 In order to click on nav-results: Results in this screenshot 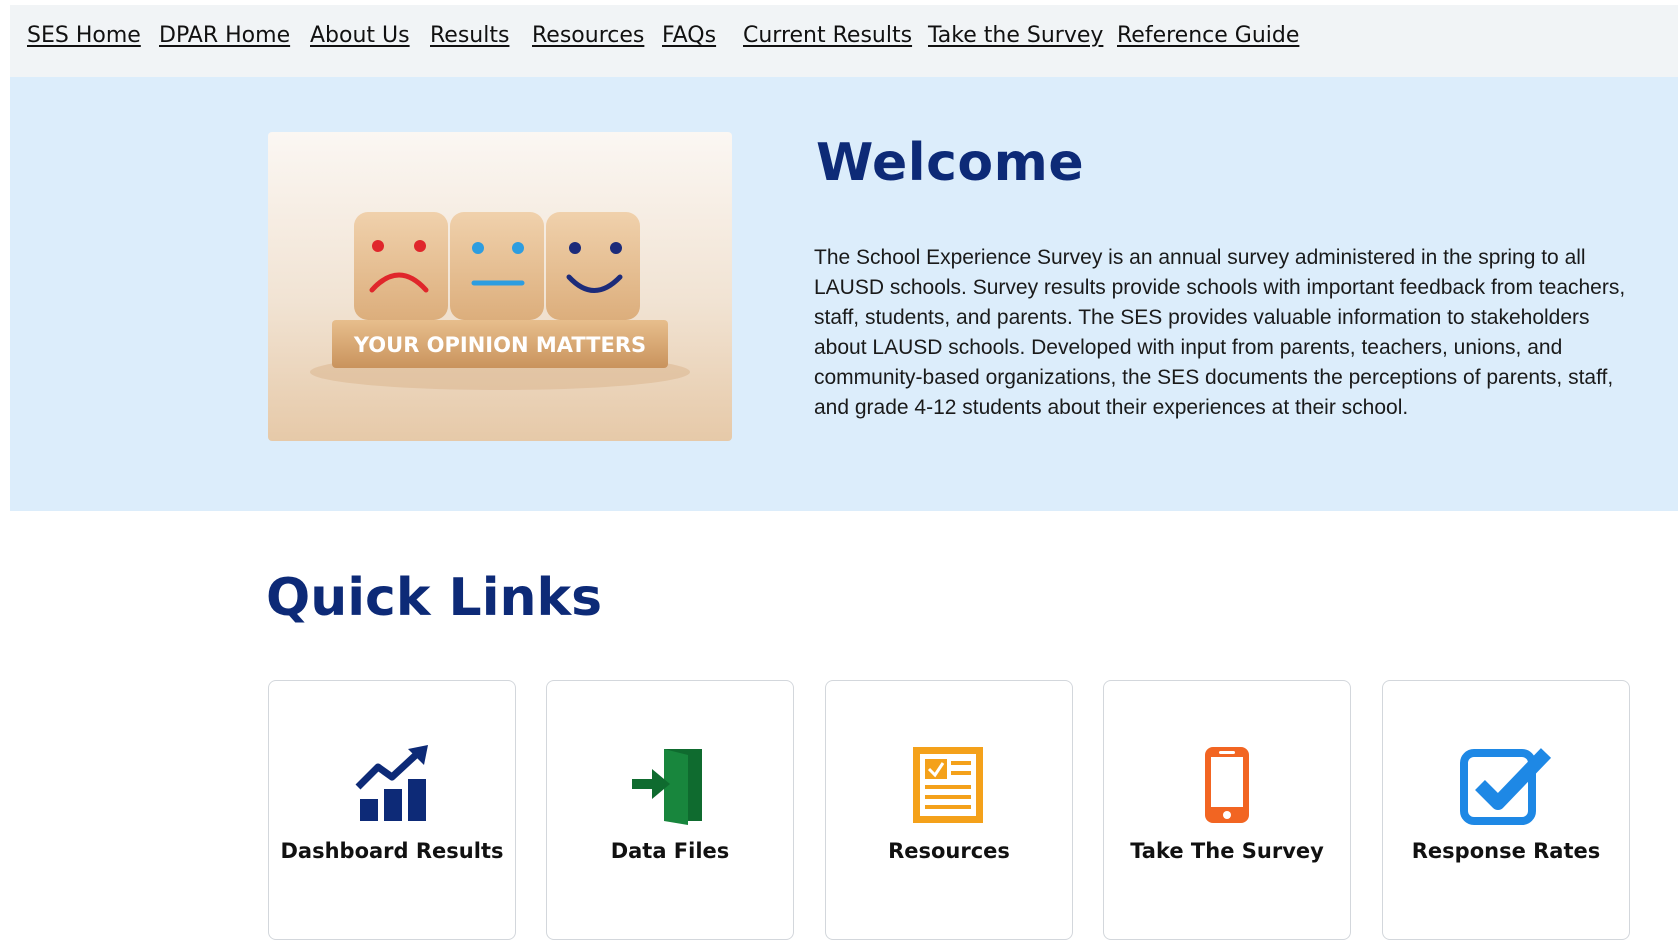, I will do `click(469, 35)`.